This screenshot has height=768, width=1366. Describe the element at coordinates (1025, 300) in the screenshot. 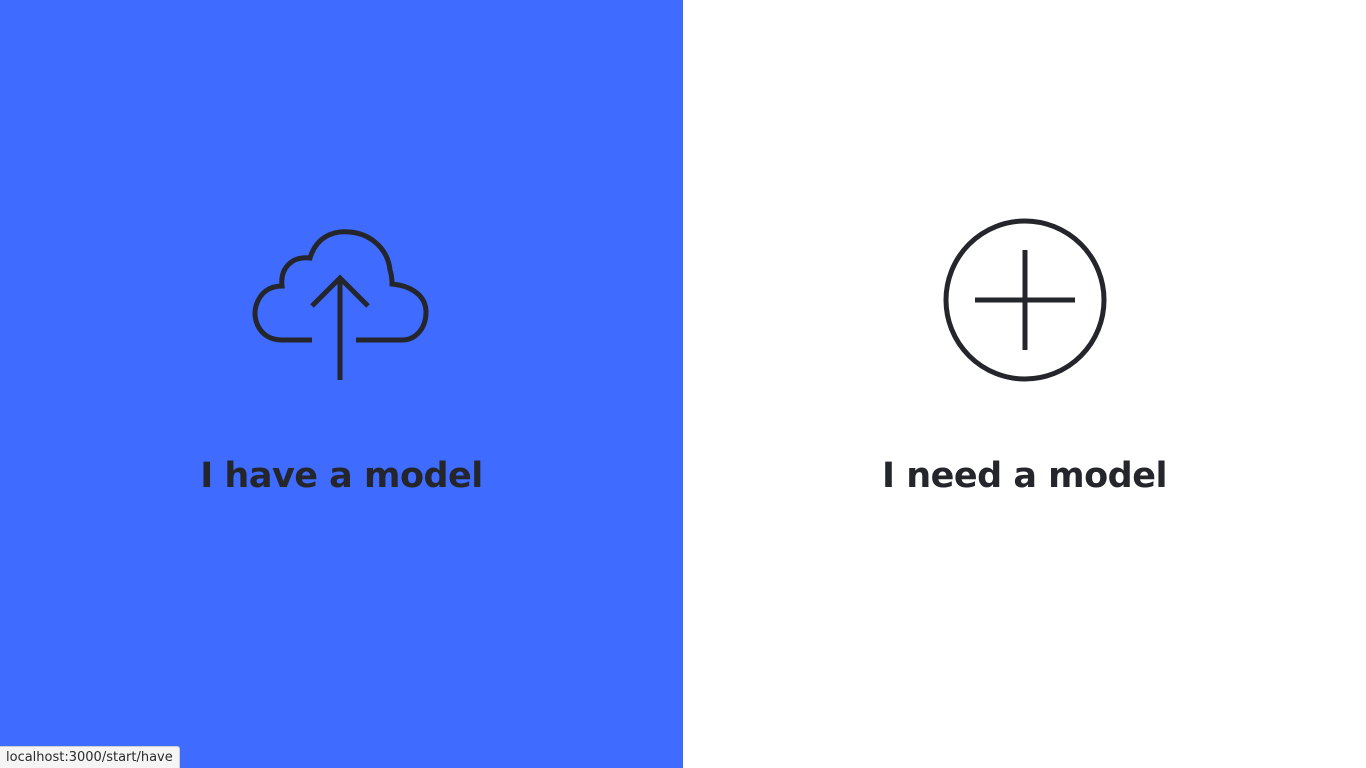

I see `plus-circle-icon` at that location.